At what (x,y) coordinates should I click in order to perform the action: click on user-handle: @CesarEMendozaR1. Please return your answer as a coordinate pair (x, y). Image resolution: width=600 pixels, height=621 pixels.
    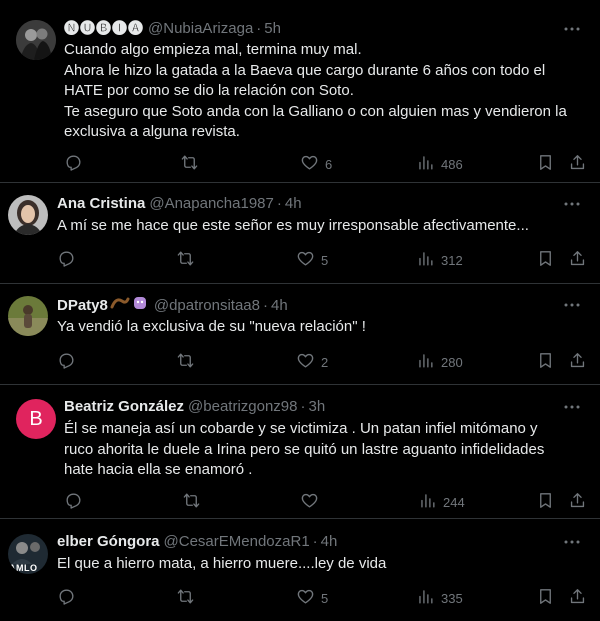
    Looking at the image, I should click on (237, 542).